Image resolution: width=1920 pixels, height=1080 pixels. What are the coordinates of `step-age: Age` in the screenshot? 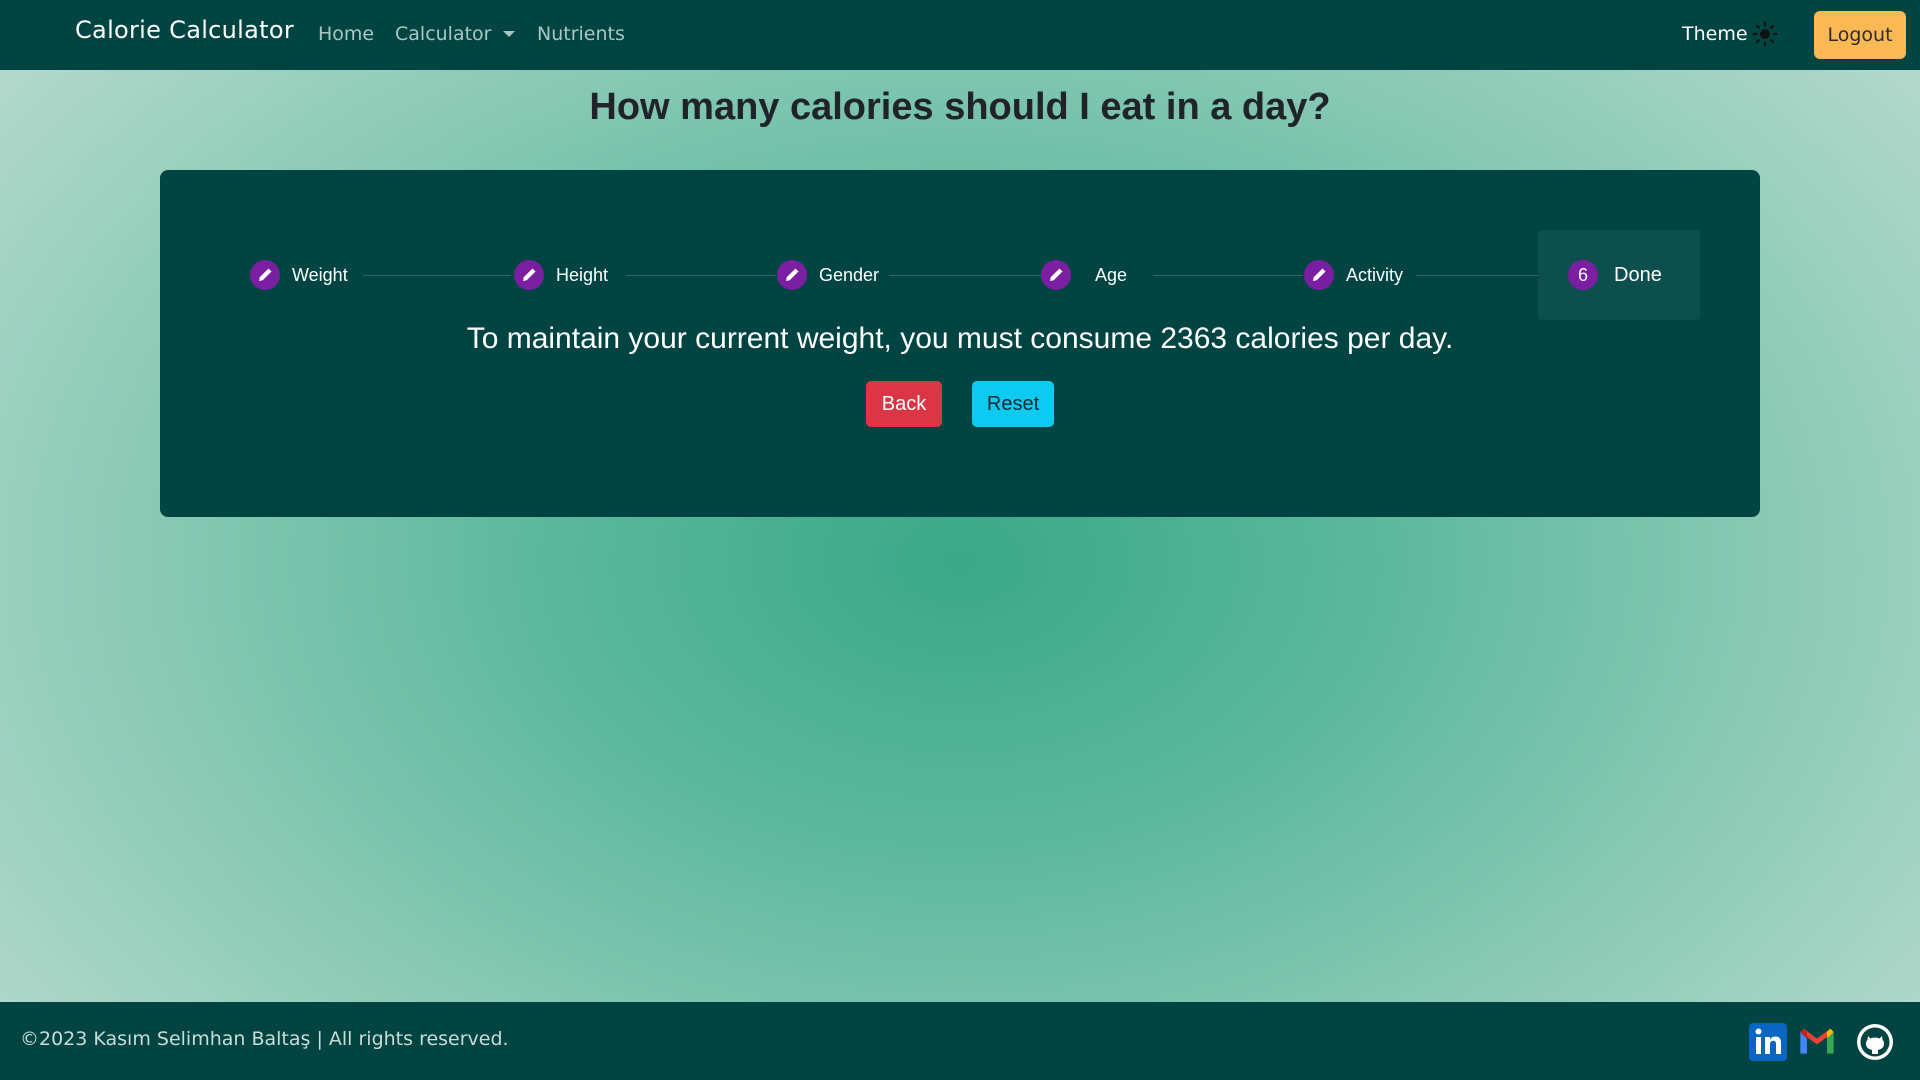 It's located at (1077, 275).